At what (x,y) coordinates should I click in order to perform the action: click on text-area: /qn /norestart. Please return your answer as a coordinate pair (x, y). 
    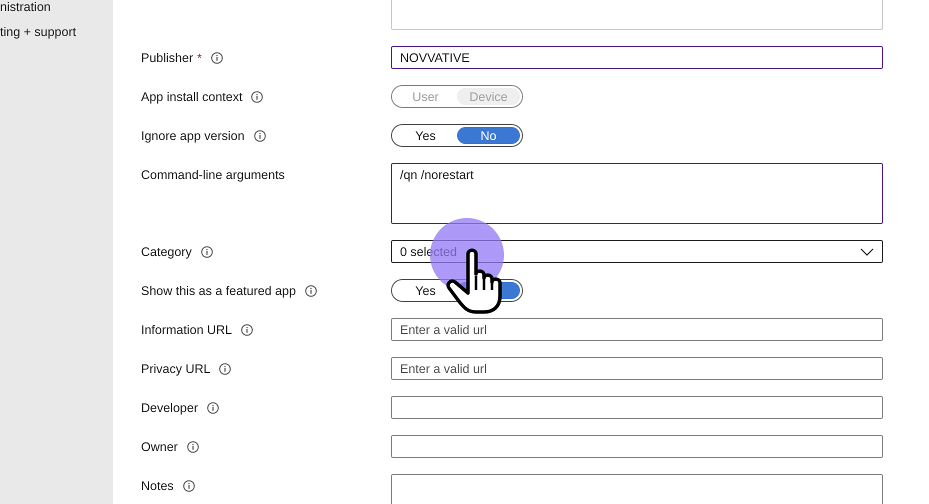
    Looking at the image, I should click on (637, 193).